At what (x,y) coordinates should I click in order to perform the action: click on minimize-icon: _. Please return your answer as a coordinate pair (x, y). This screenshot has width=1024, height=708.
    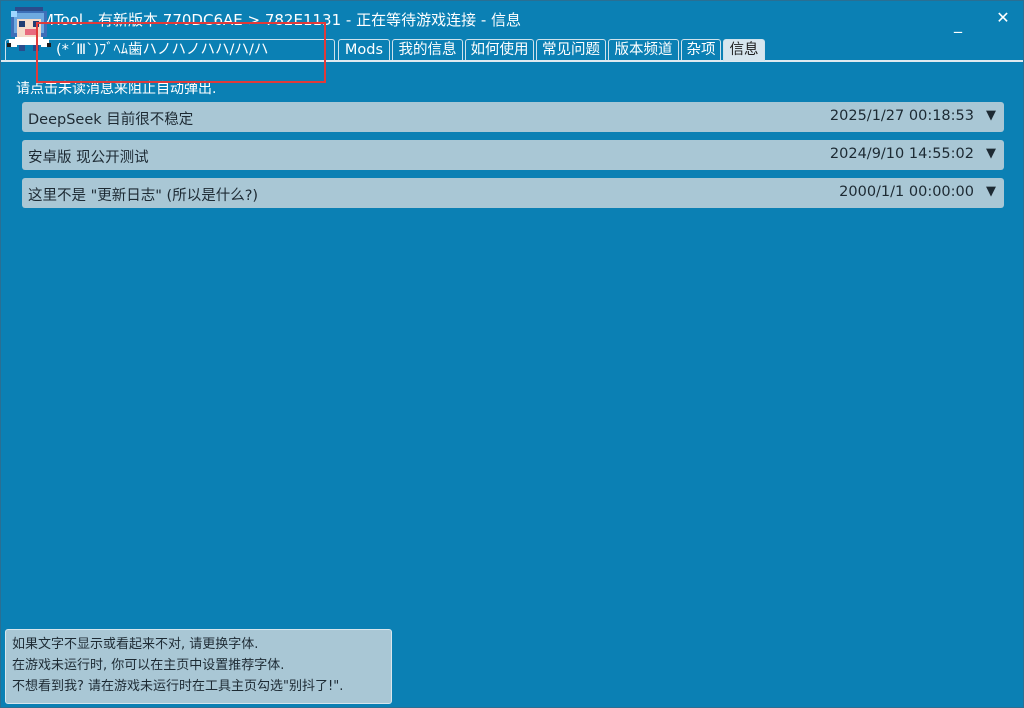
    Looking at the image, I should click on (958, 23).